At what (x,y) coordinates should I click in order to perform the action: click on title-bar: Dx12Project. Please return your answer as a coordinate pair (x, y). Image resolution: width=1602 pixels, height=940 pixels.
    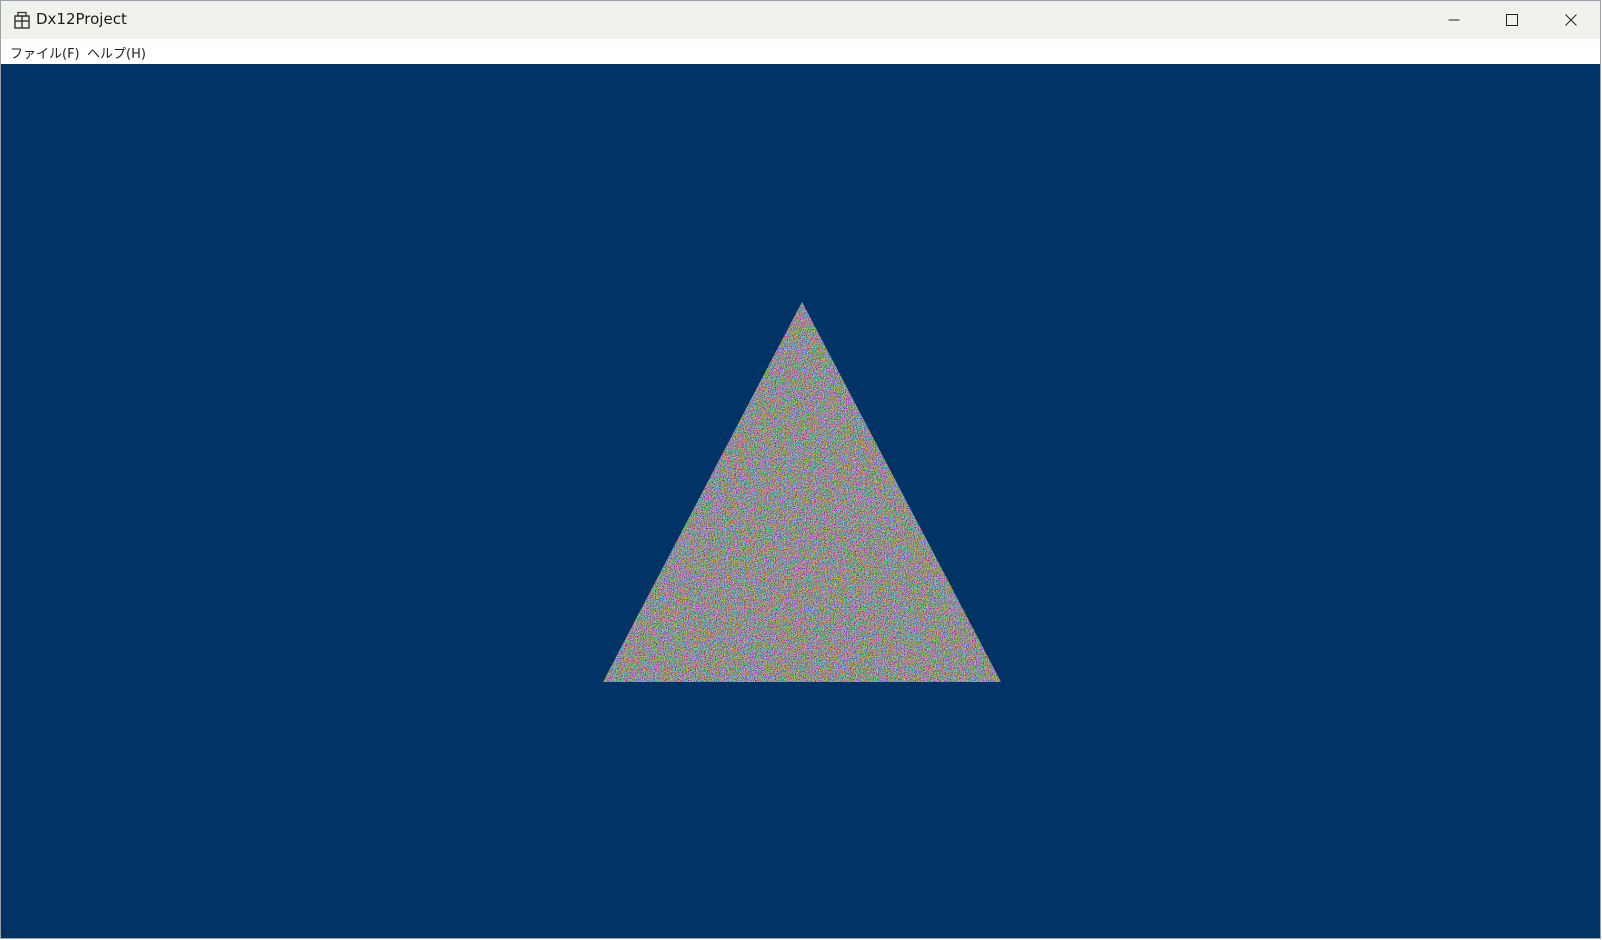
    Looking at the image, I should click on (800, 20).